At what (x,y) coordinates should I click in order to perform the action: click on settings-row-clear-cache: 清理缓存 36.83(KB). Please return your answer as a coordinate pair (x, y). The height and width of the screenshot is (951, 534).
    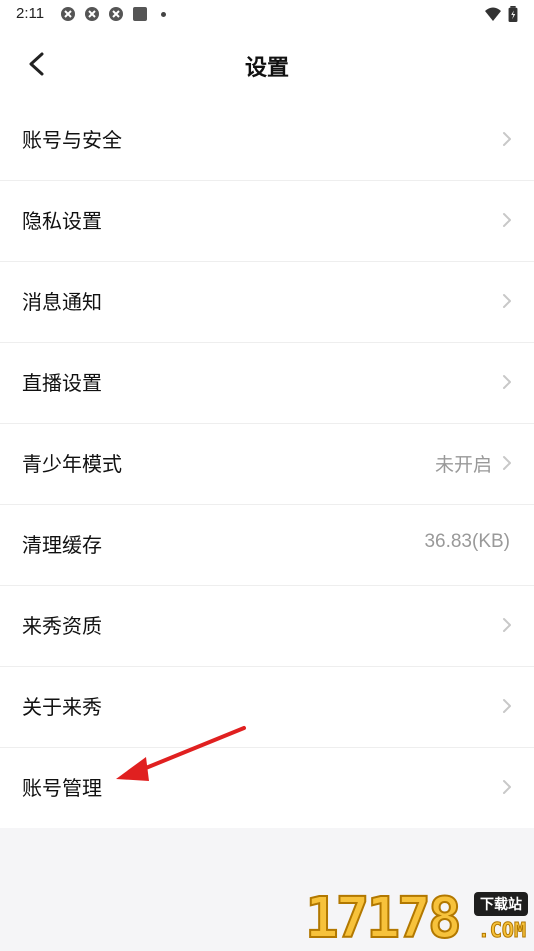
    Looking at the image, I should click on (267, 545).